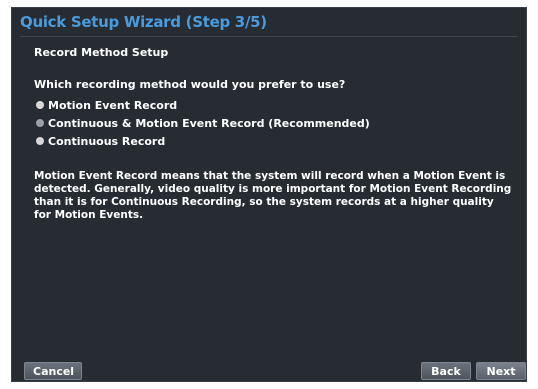  What do you see at coordinates (269, 36) in the screenshot?
I see `title-divider` at bounding box center [269, 36].